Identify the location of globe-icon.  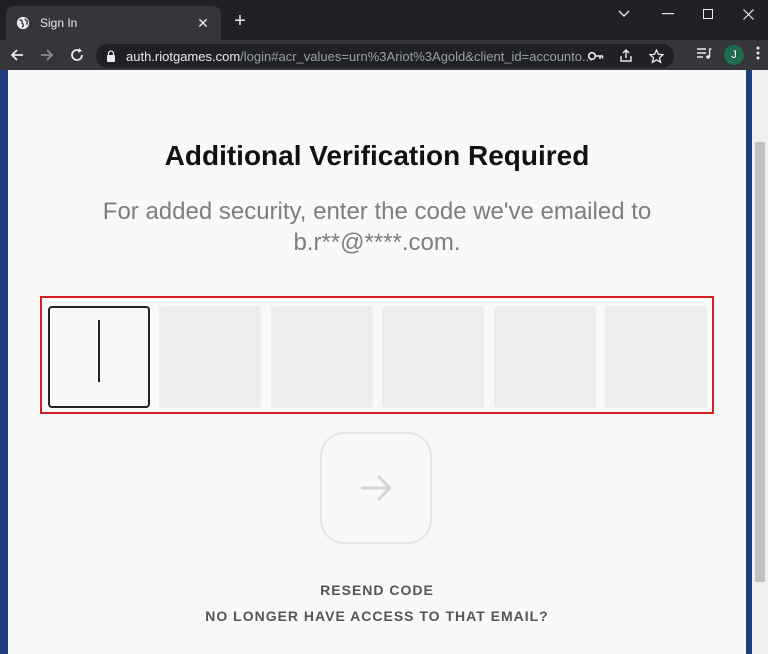
(23, 23).